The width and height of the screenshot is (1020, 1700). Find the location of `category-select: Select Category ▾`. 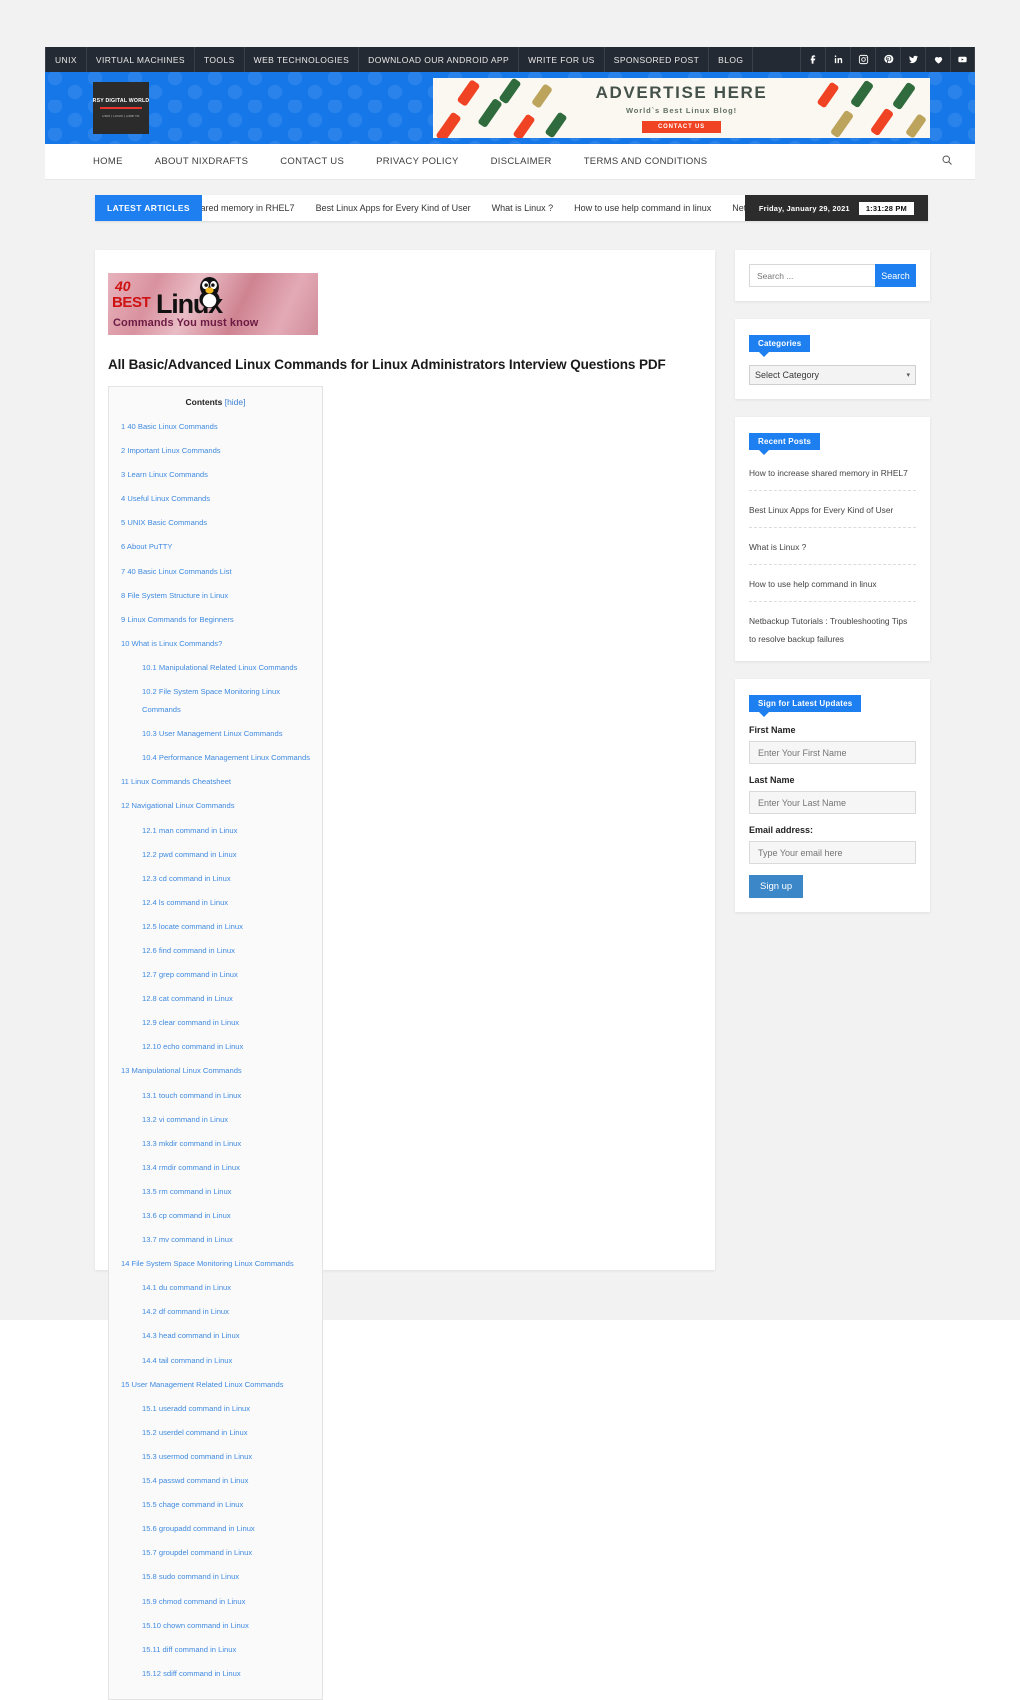

category-select: Select Category ▾ is located at coordinates (832, 375).